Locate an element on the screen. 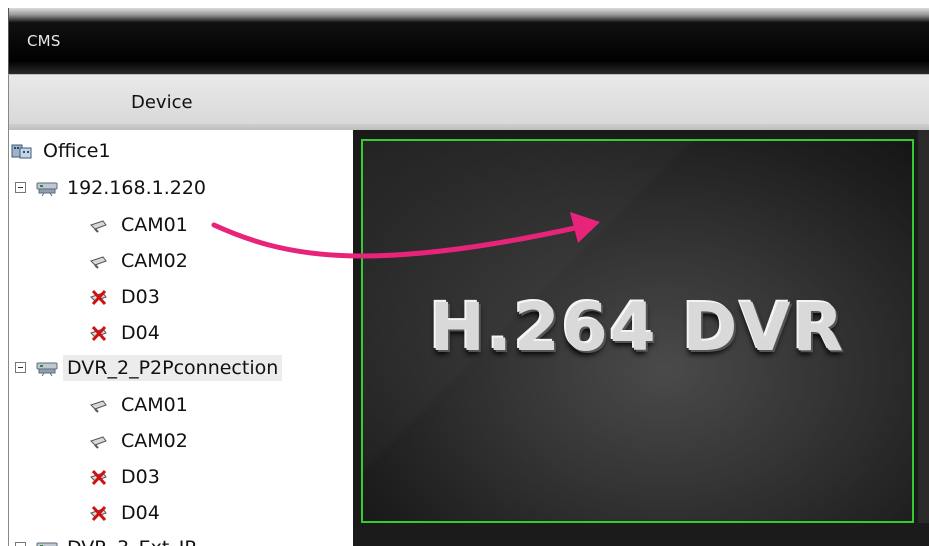  title-bar: CMS is located at coordinates (468, 41).